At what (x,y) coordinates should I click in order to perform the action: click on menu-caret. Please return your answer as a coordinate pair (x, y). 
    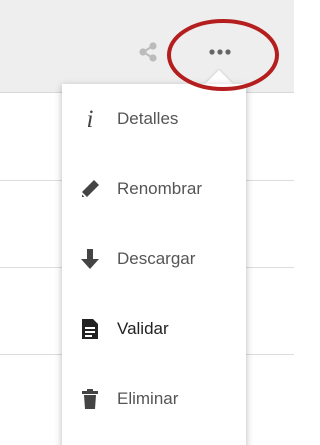
    Looking at the image, I should click on (219, 77).